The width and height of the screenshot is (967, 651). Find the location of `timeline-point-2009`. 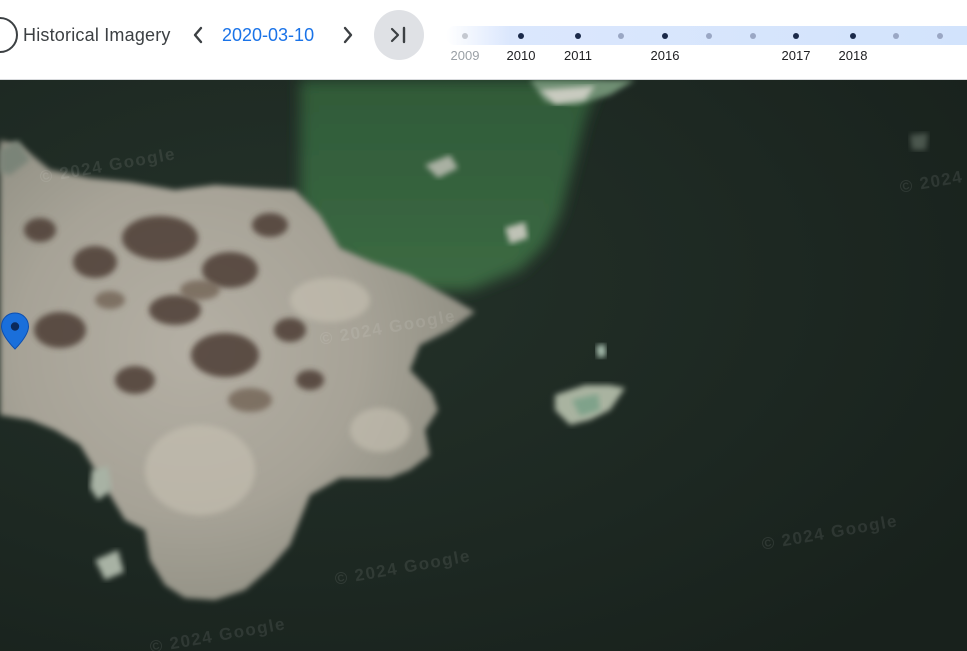

timeline-point-2009 is located at coordinates (465, 36).